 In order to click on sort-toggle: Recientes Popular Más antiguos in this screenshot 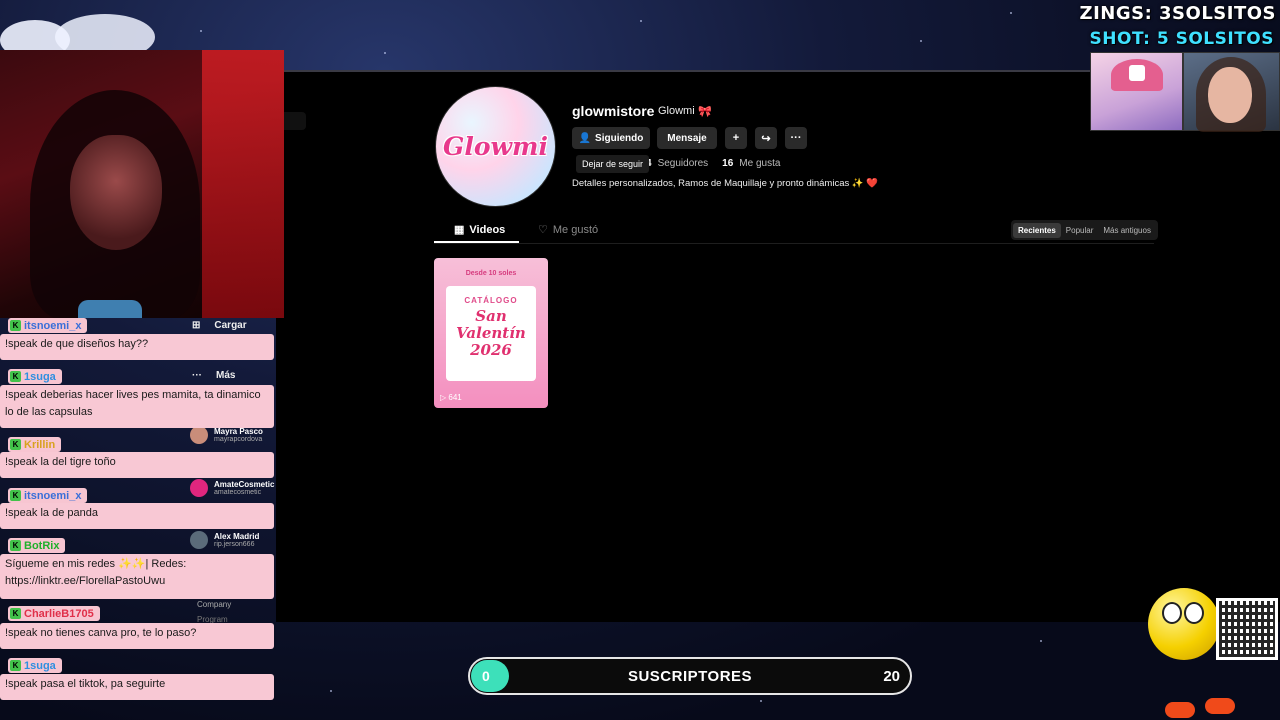, I will do `click(1084, 230)`.